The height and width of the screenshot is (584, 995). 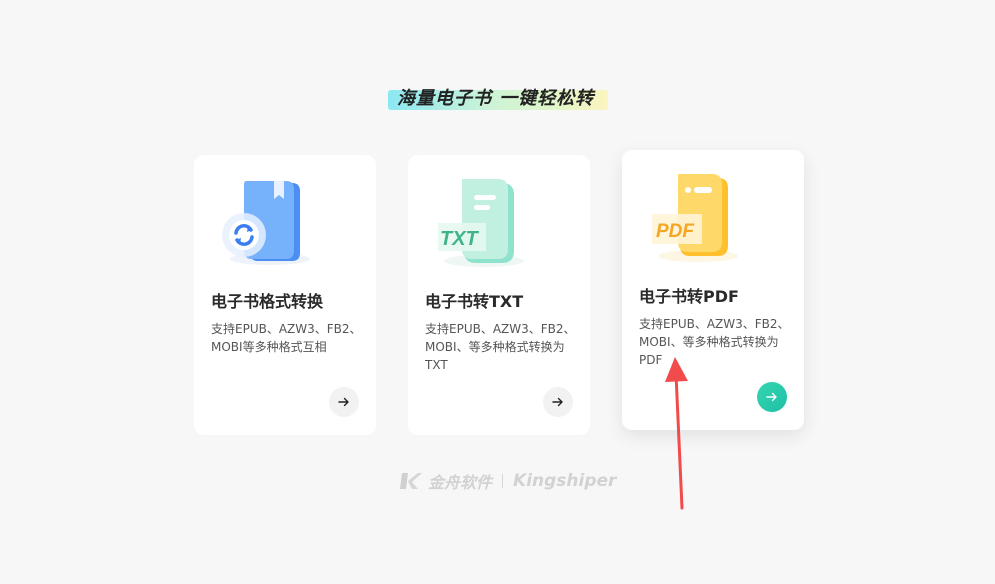 I want to click on headline: 海量电子书 一键轻松转, so click(x=498, y=97).